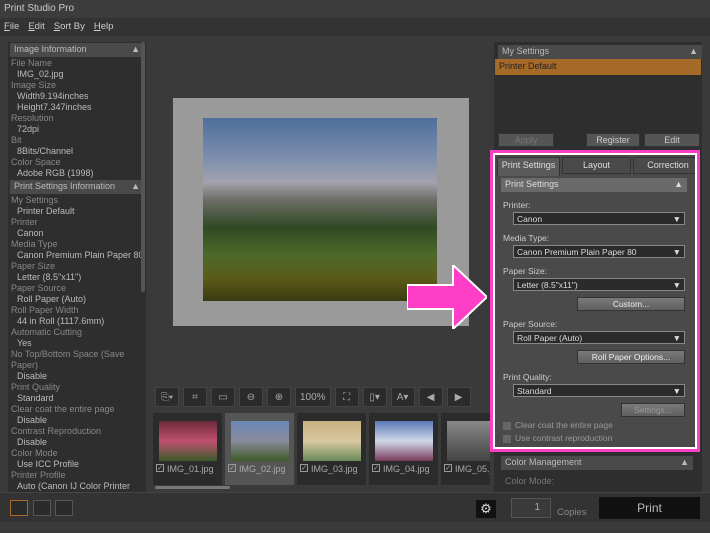 This screenshot has width=710, height=533. I want to click on thumbnail: ✓ IMG_02.jpg, so click(259, 449).